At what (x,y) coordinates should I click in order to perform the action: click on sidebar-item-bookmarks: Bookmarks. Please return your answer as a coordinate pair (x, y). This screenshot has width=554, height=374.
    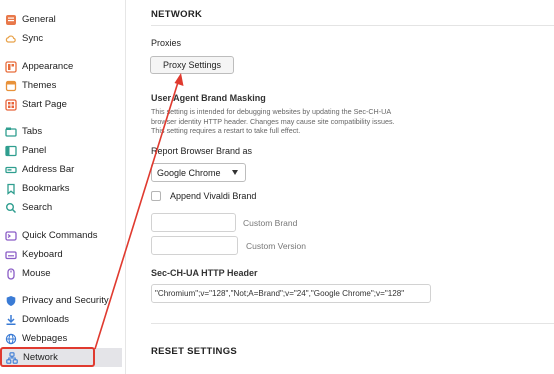
    Looking at the image, I should click on (62, 188).